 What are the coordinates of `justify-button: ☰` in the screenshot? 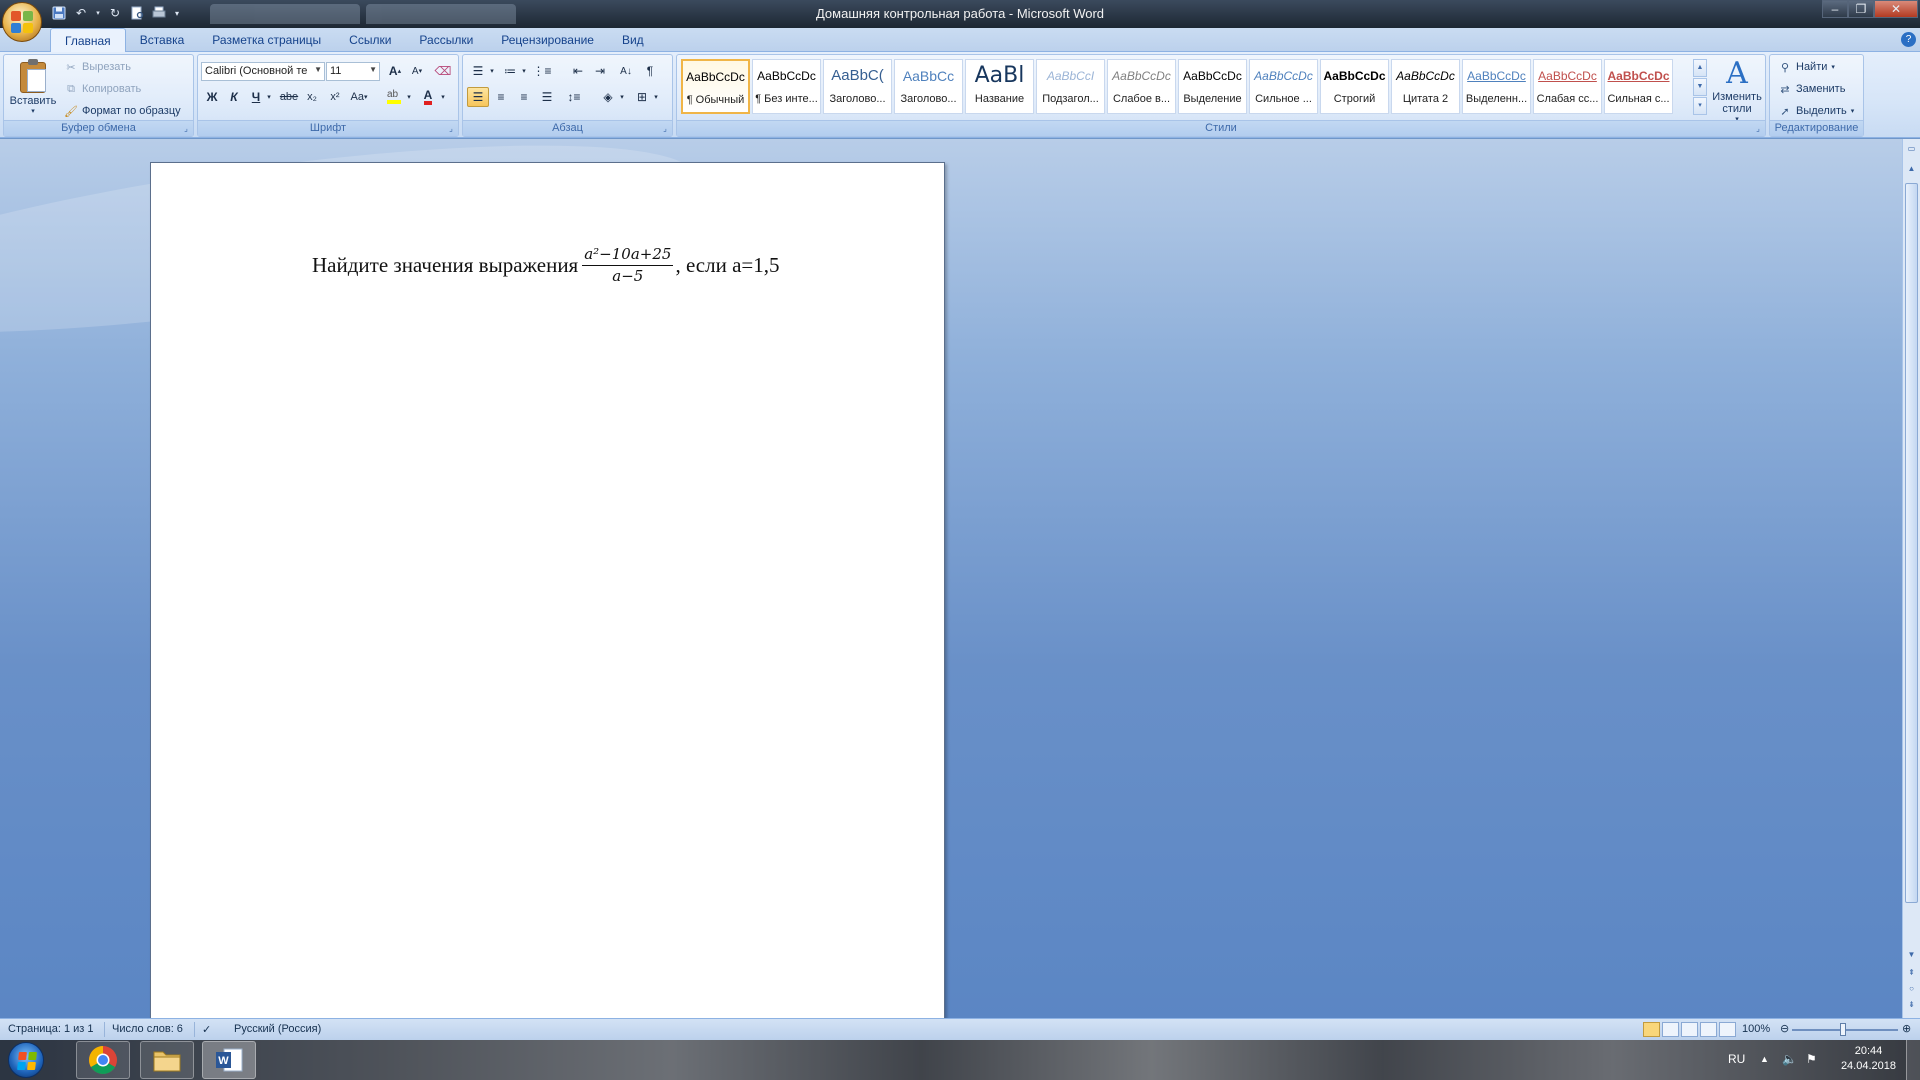 It's located at (547, 97).